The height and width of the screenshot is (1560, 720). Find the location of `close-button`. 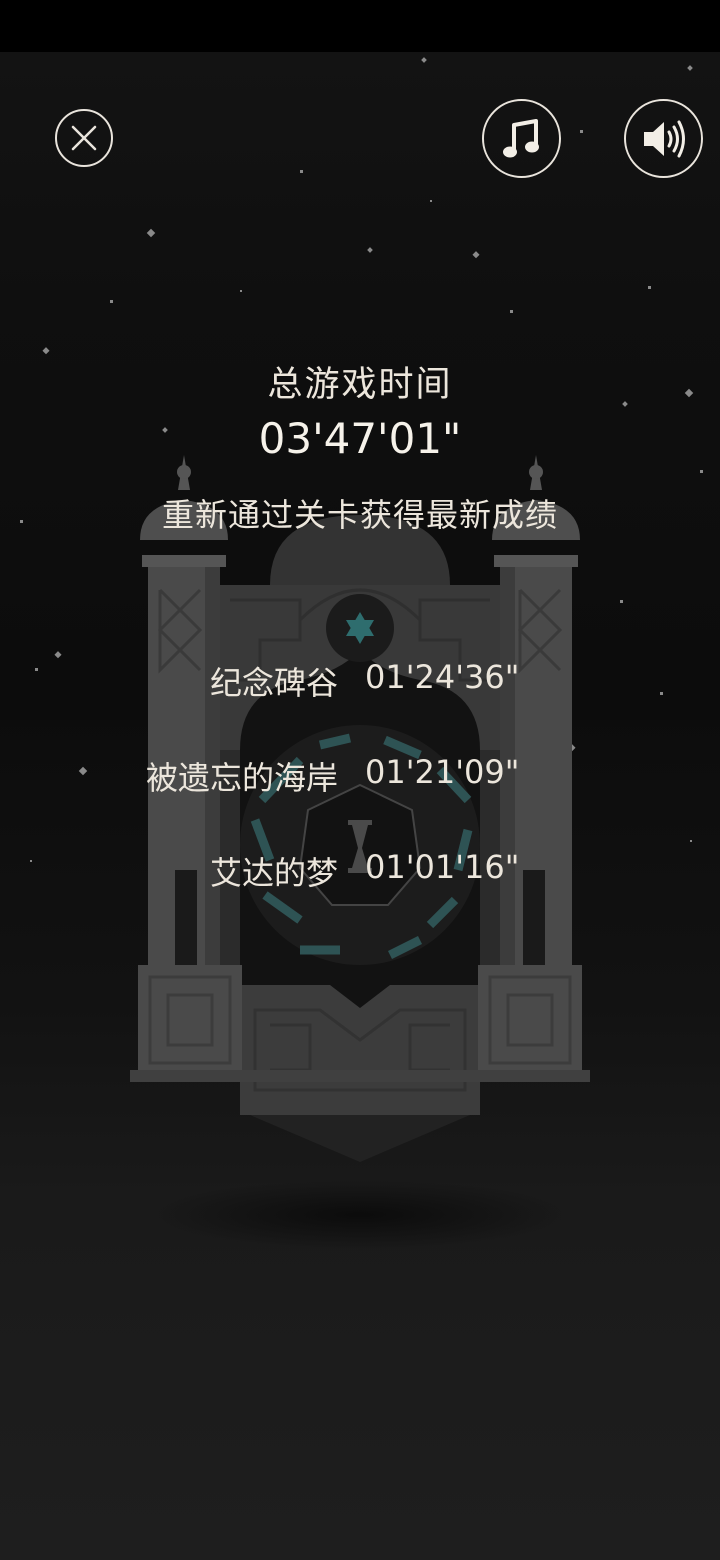

close-button is located at coordinates (84, 138).